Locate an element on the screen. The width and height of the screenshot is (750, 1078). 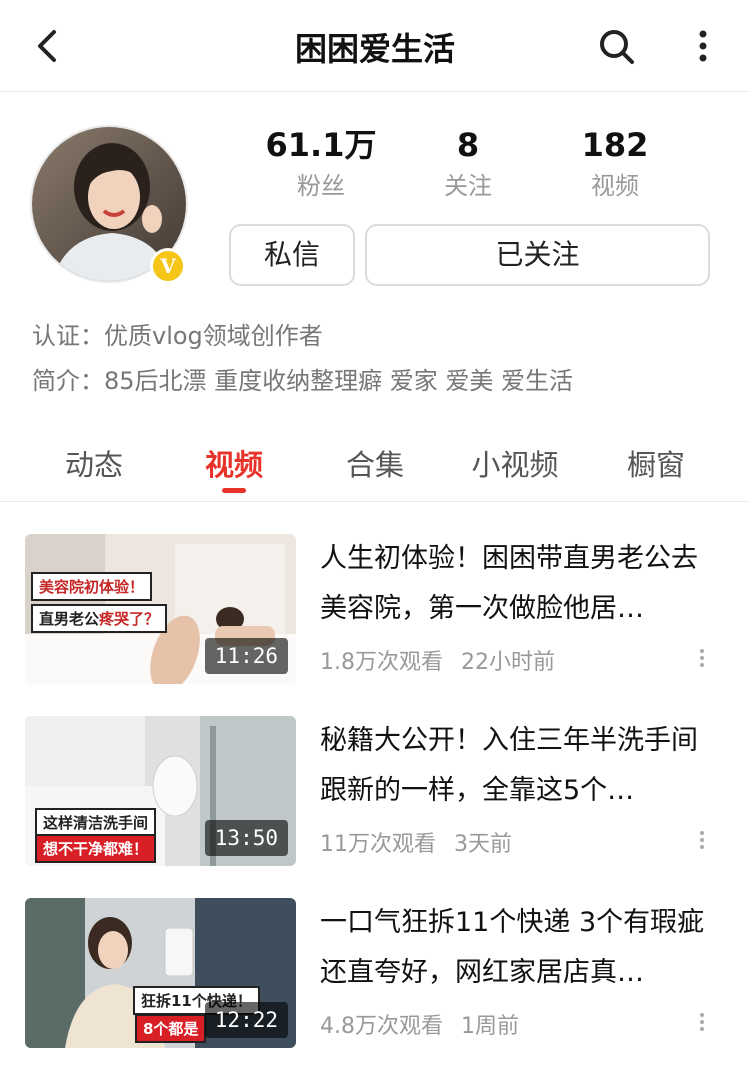
videos-count: 182 is located at coordinates (615, 145).